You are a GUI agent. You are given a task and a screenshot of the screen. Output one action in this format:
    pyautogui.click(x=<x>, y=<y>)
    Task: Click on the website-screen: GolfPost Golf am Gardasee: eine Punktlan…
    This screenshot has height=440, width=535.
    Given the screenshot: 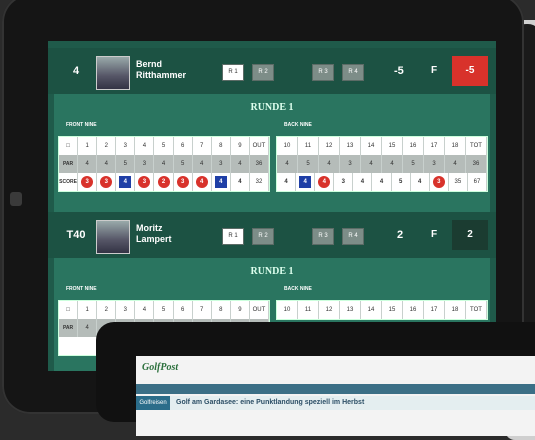 What is the action you would take?
    pyautogui.click(x=335, y=396)
    